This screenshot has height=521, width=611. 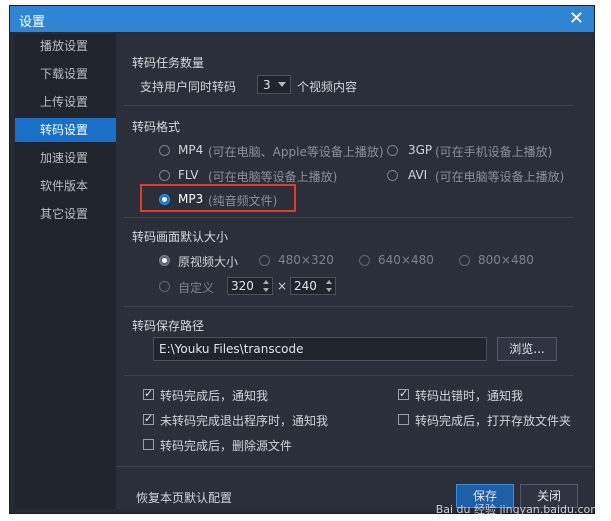 What do you see at coordinates (403, 393) in the screenshot?
I see `checkbox-notify-error` at bounding box center [403, 393].